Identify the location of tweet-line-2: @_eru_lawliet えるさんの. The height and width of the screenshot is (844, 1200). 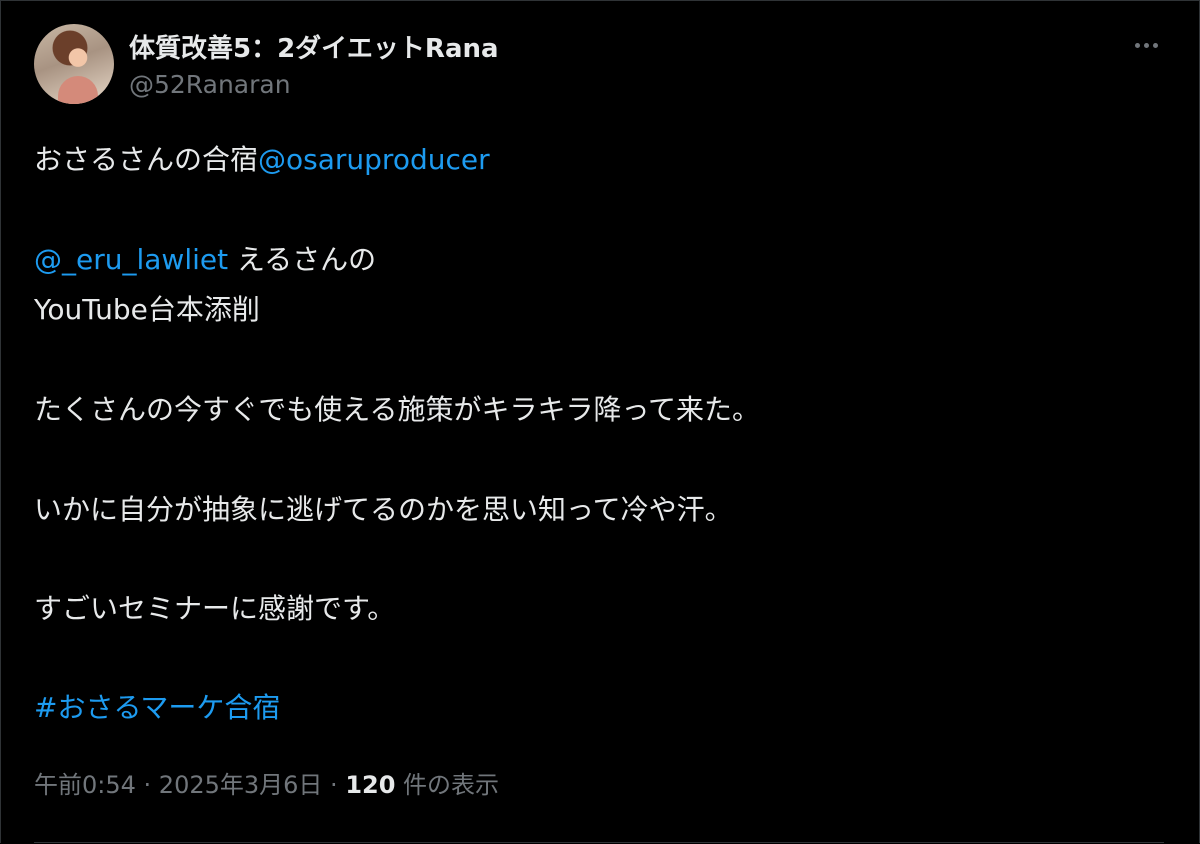
(205, 260).